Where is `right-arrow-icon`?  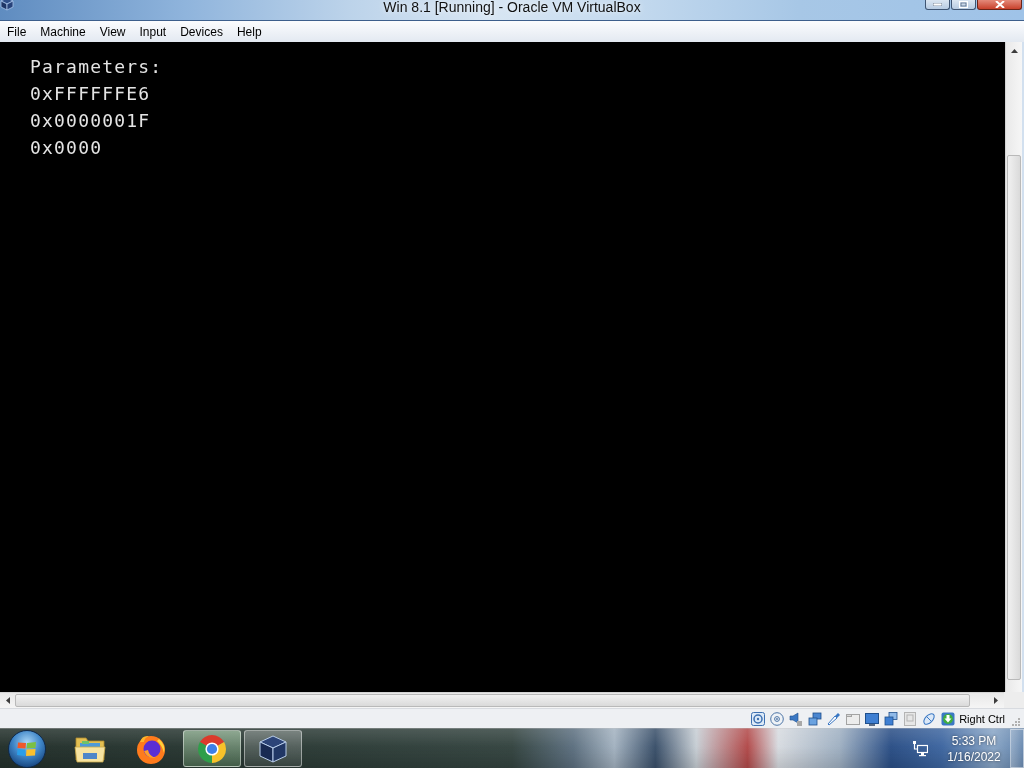 right-arrow-icon is located at coordinates (996, 700).